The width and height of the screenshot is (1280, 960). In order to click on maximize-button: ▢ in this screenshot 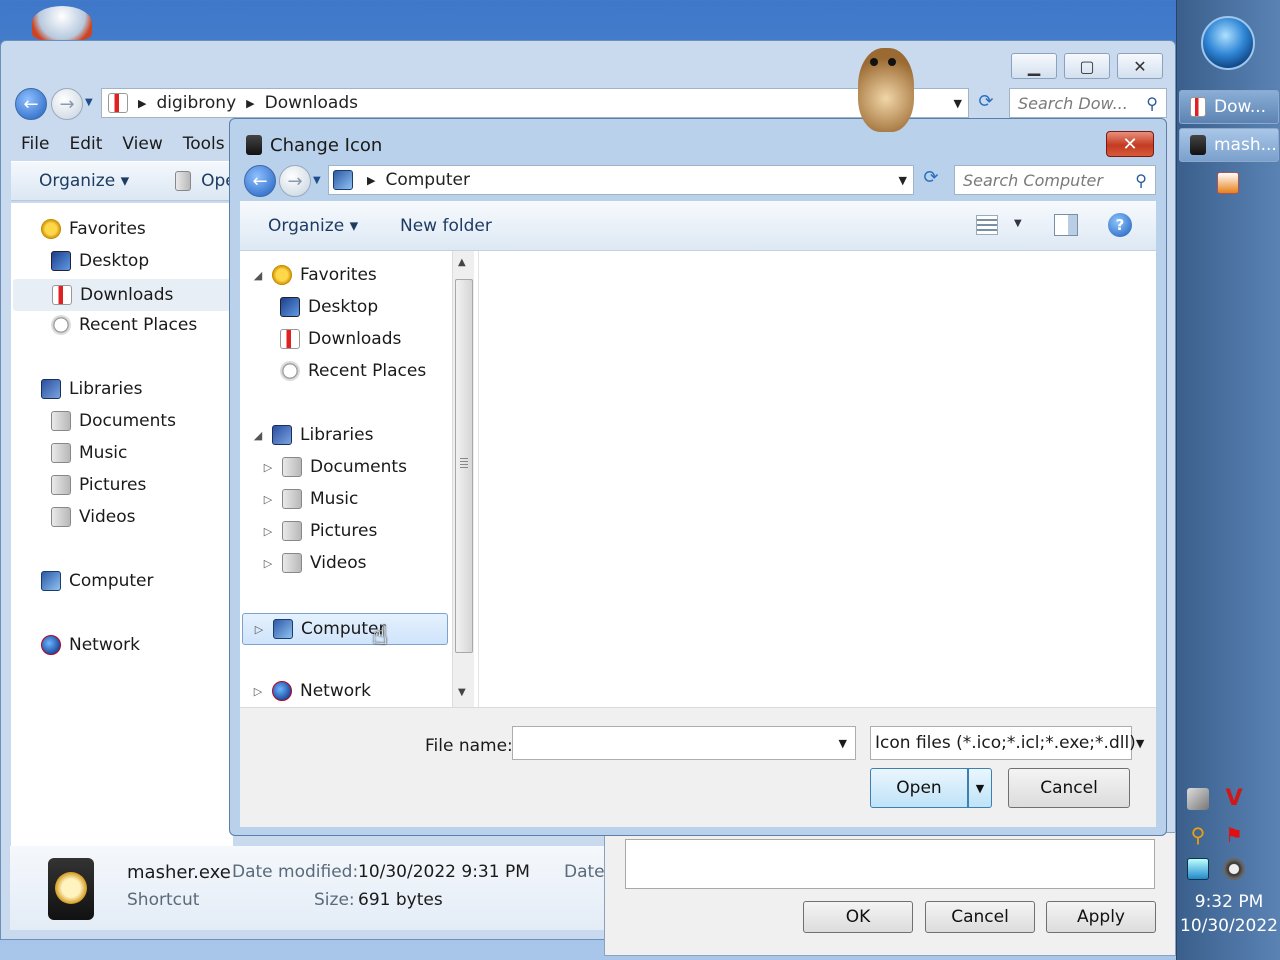, I will do `click(1087, 66)`.